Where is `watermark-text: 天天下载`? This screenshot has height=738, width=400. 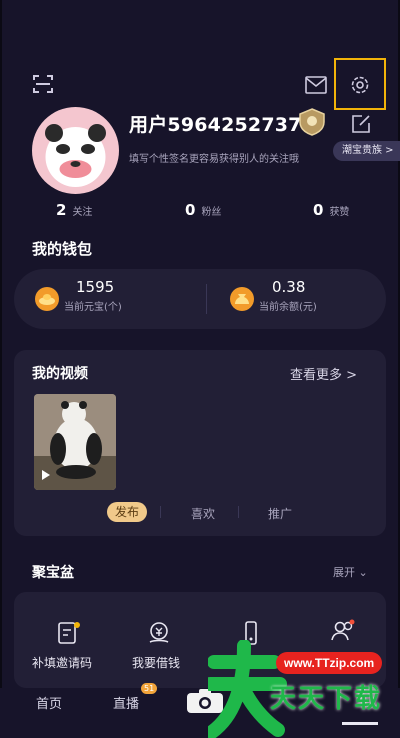 watermark-text: 天天下载 is located at coordinates (326, 699).